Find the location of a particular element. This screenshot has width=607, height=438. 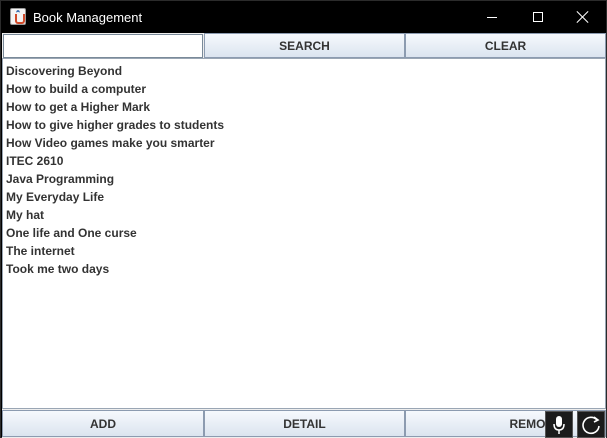

book-list-item: My hat is located at coordinates (304, 215).